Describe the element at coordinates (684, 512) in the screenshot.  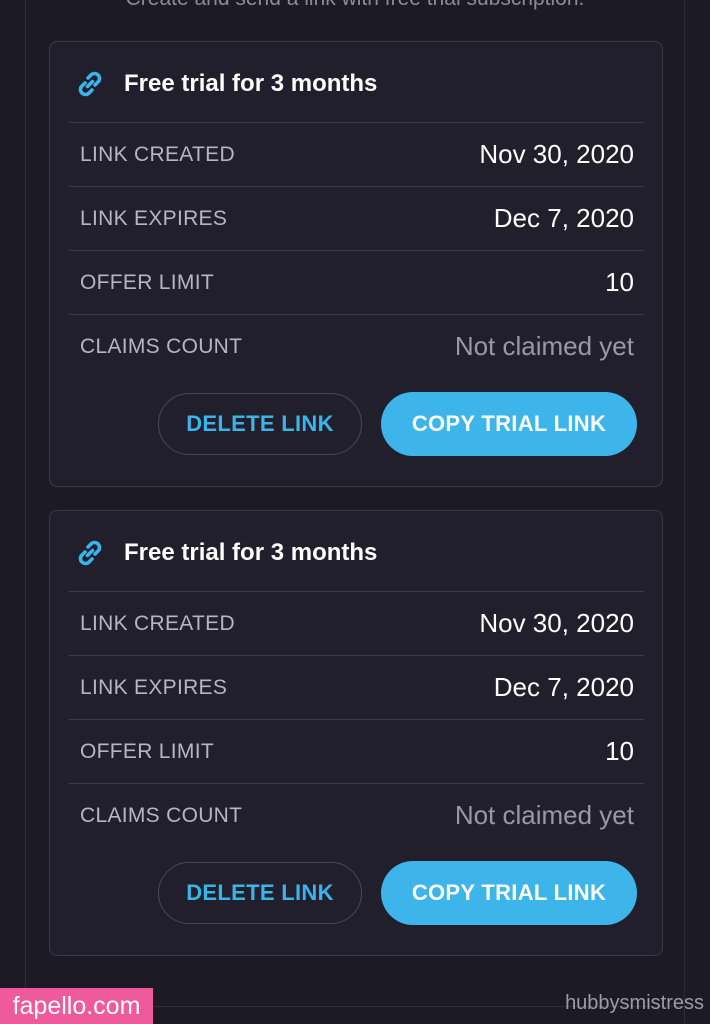
I see `container-border-right` at that location.